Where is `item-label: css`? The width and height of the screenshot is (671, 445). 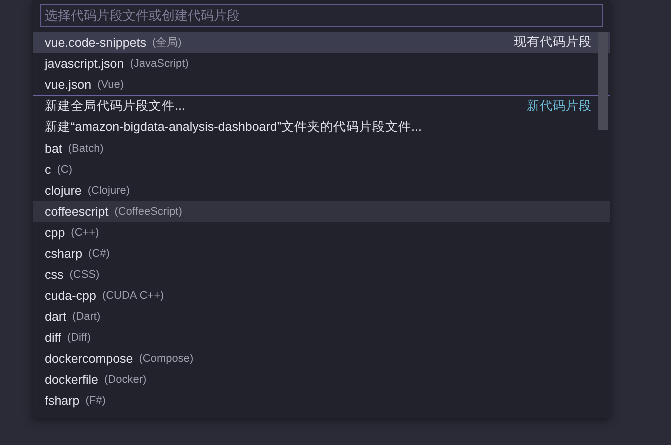
item-label: css is located at coordinates (54, 275).